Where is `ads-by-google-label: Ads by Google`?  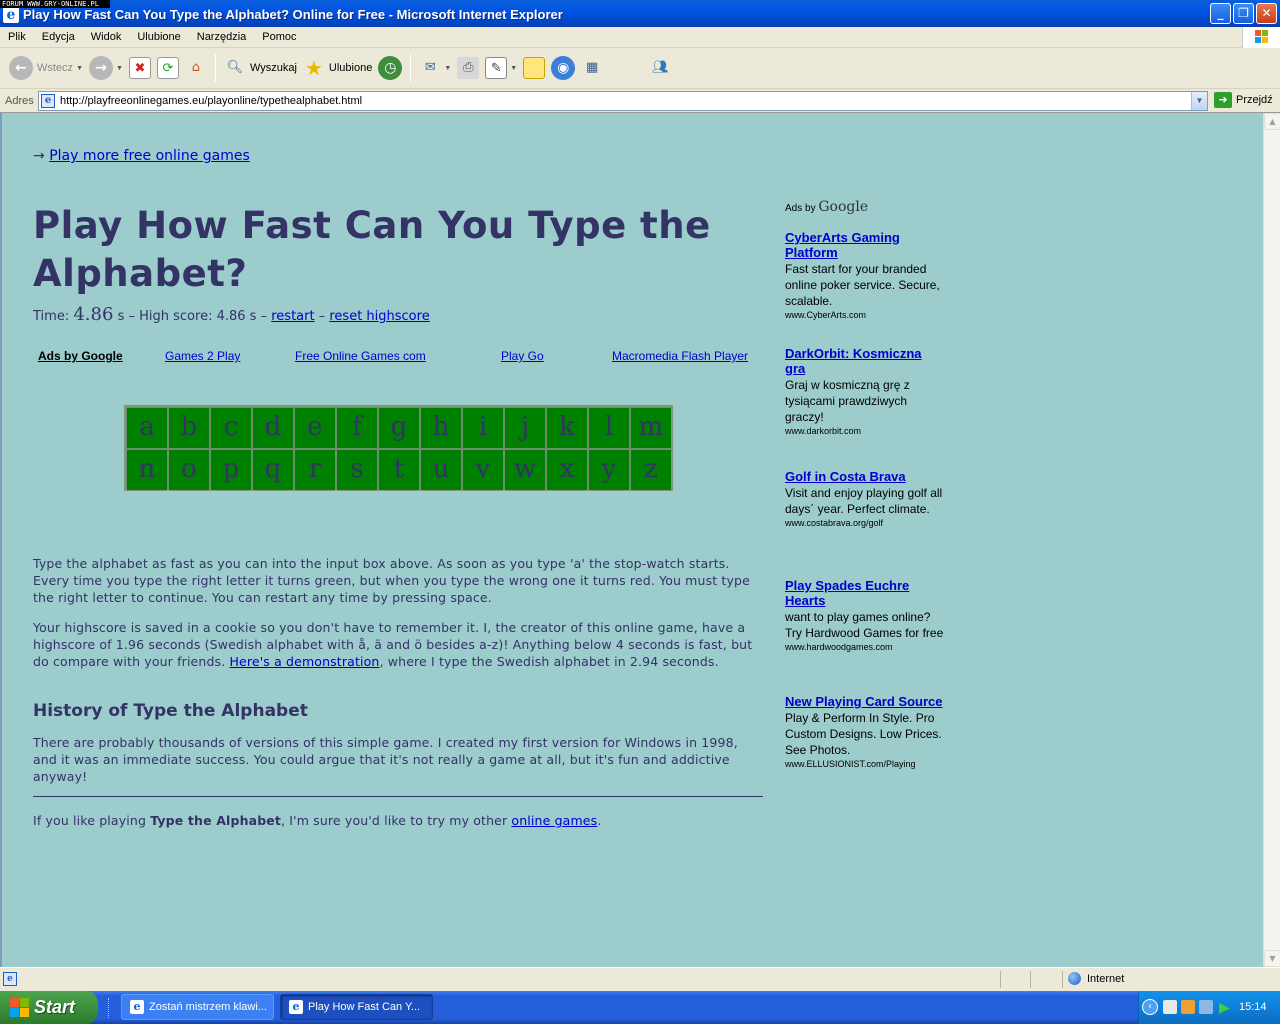 ads-by-google-label: Ads by Google is located at coordinates (865, 207).